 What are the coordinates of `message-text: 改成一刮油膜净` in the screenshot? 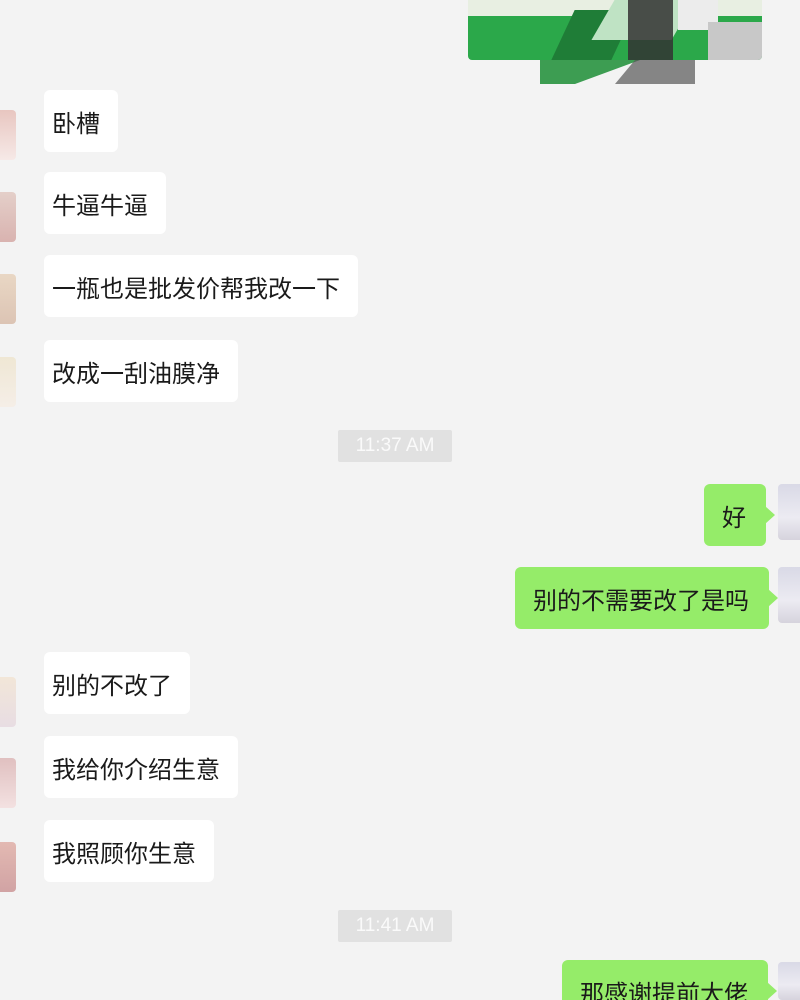 It's located at (136, 373).